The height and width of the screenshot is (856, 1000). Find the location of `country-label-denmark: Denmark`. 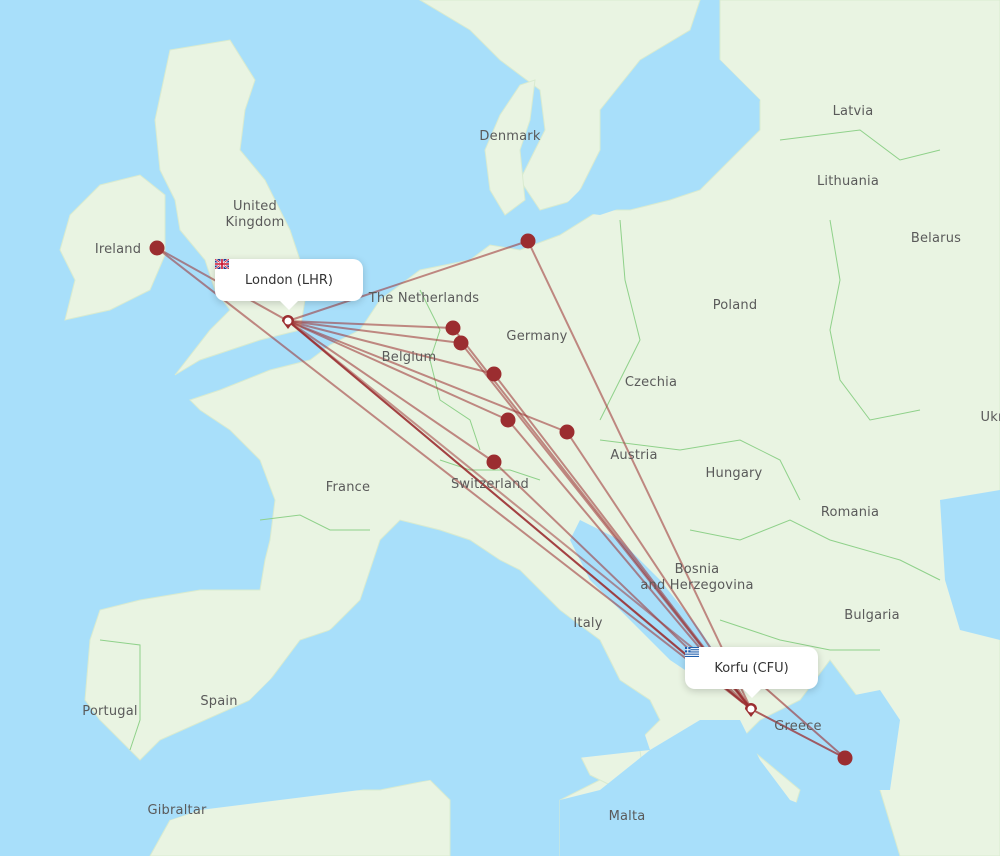

country-label-denmark: Denmark is located at coordinates (510, 136).